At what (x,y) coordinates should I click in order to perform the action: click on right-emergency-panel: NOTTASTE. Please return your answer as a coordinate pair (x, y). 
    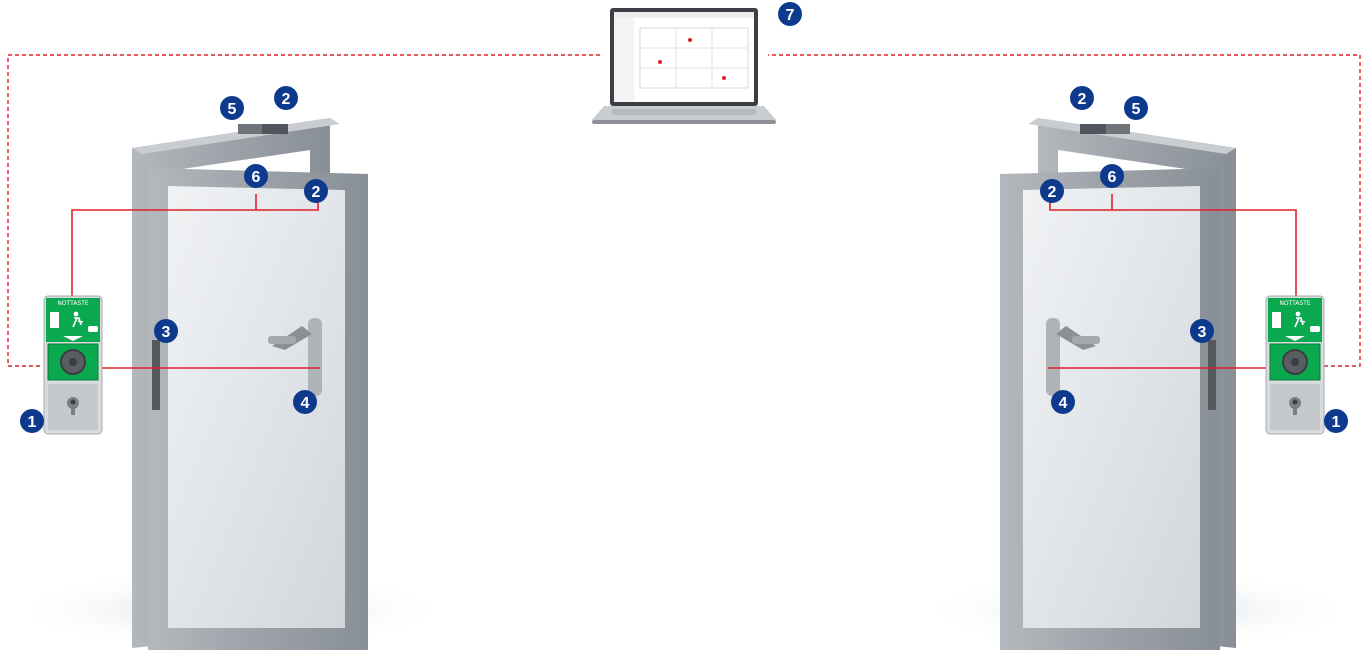
    Looking at the image, I should click on (1295, 365).